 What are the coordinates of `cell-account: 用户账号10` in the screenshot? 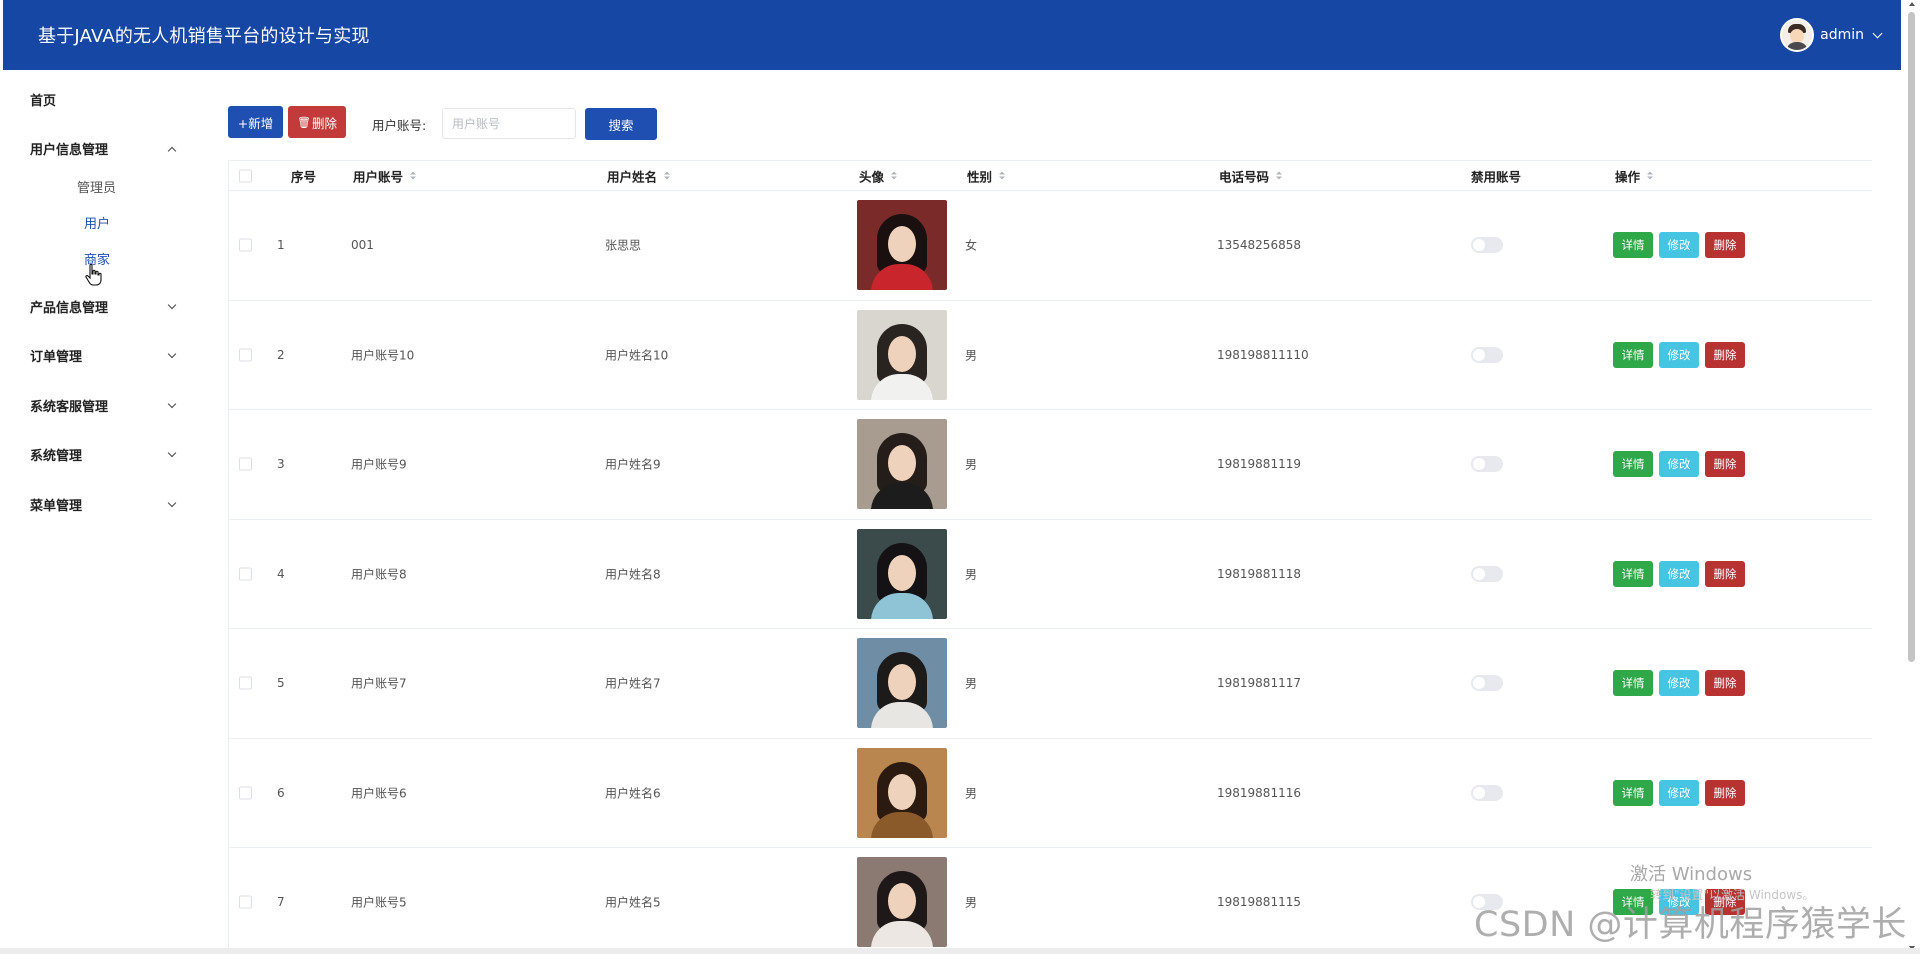 It's located at (383, 355).